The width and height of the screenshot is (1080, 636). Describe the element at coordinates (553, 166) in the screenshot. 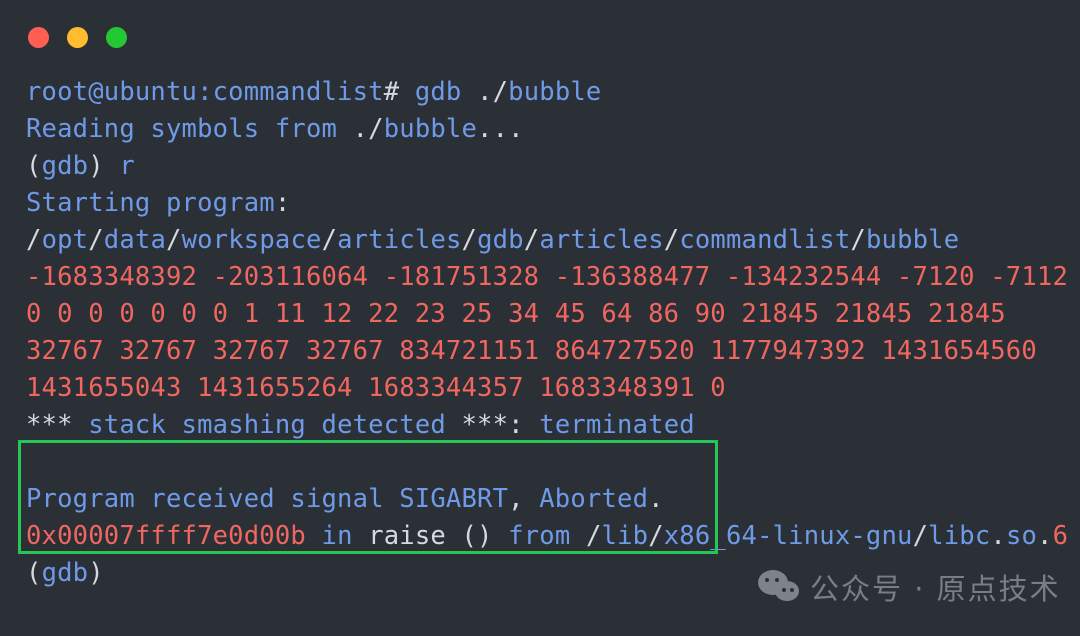

I see `line-gdb-r: (gdb) r` at that location.